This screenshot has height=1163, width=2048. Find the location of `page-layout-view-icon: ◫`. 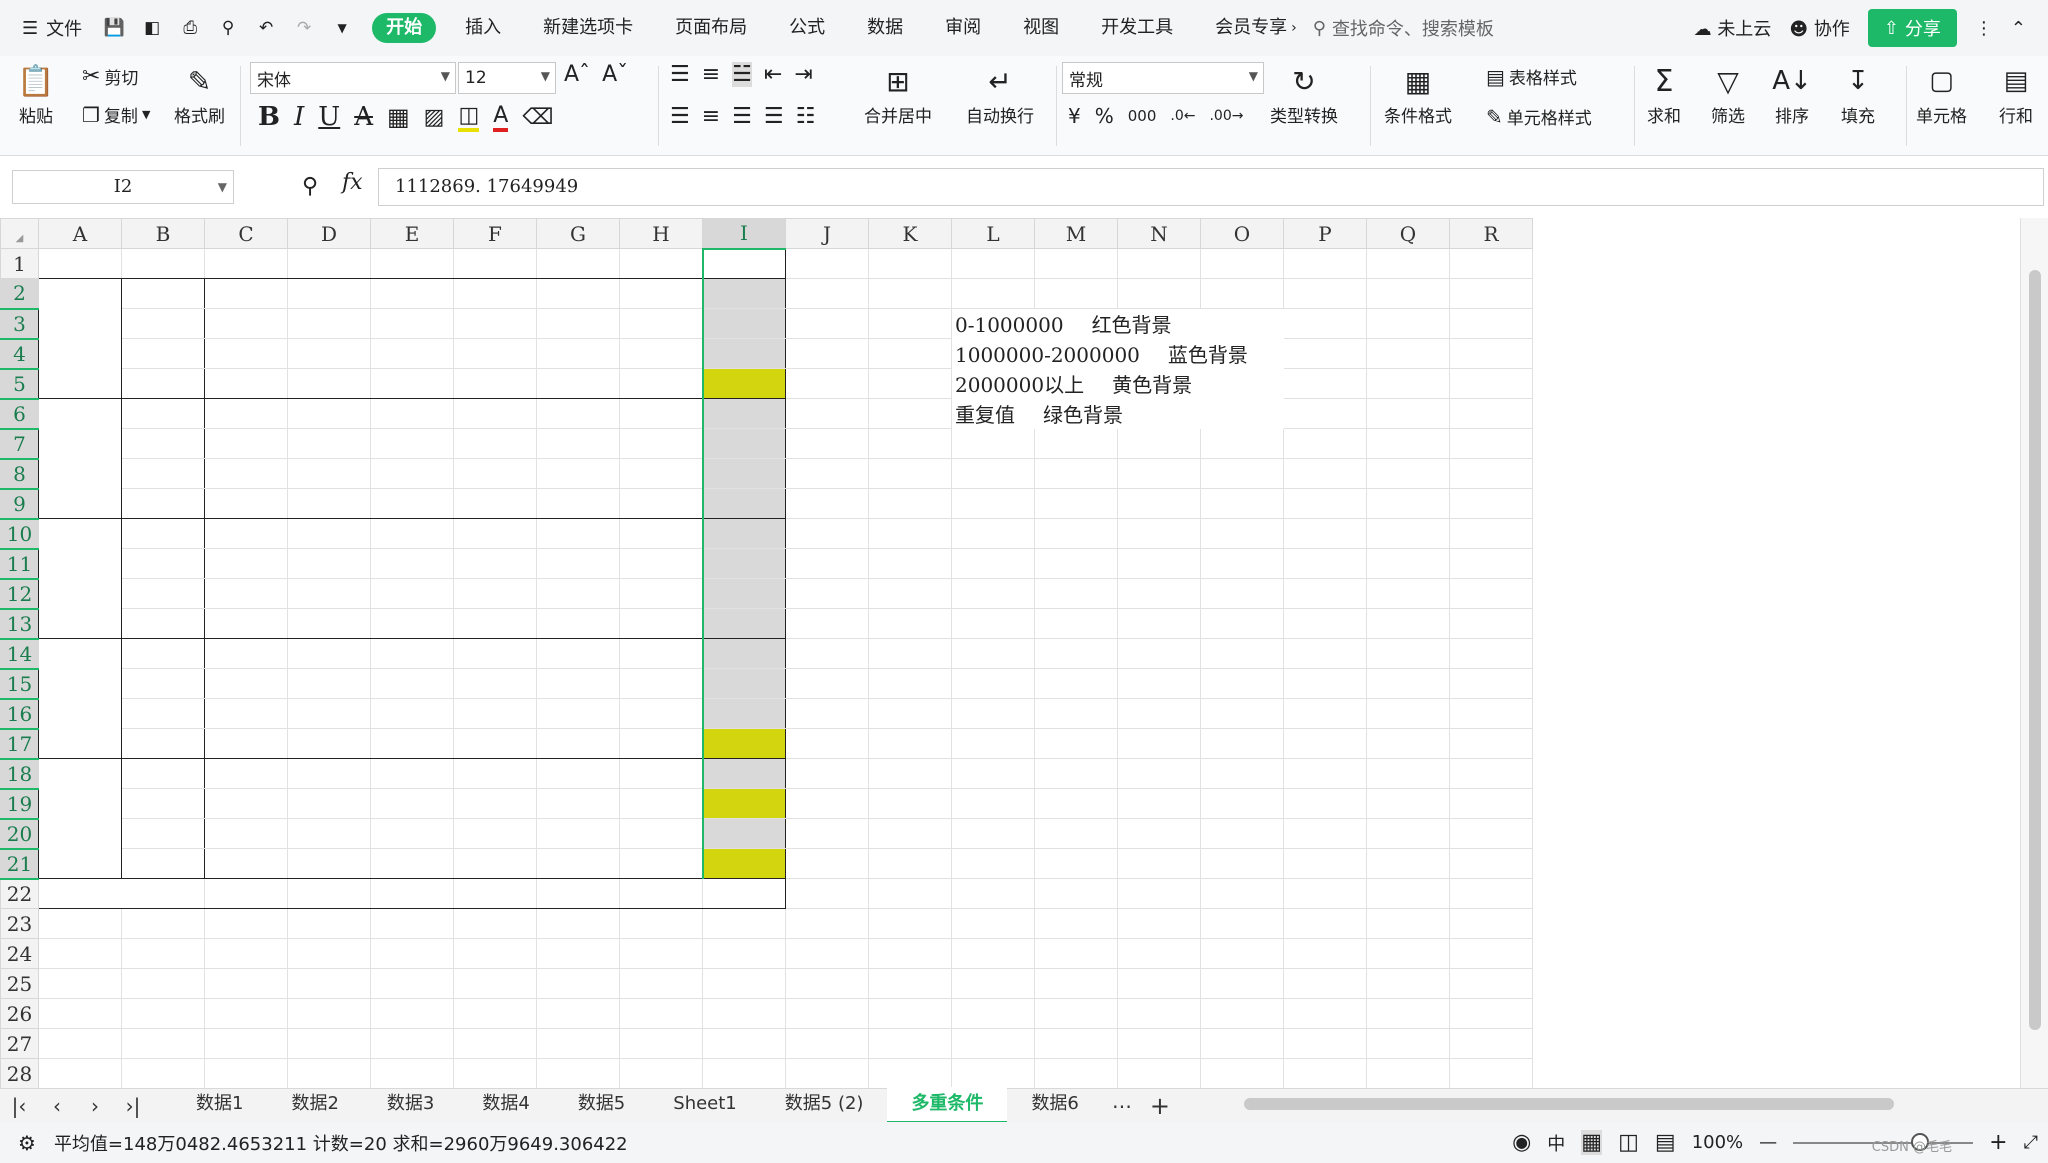

page-layout-view-icon: ◫ is located at coordinates (1628, 1142).